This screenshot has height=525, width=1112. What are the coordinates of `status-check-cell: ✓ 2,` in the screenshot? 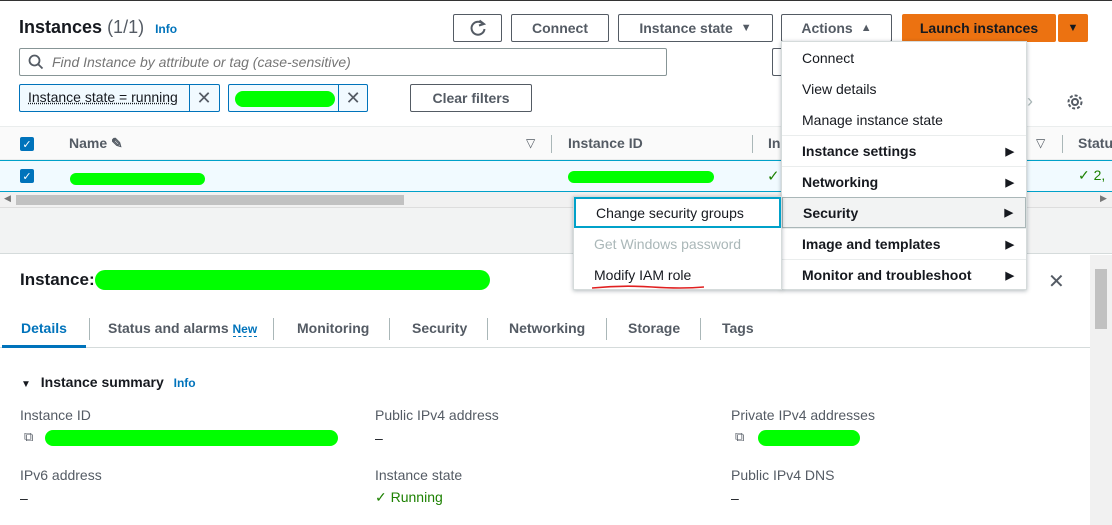 It's located at (1091, 175).